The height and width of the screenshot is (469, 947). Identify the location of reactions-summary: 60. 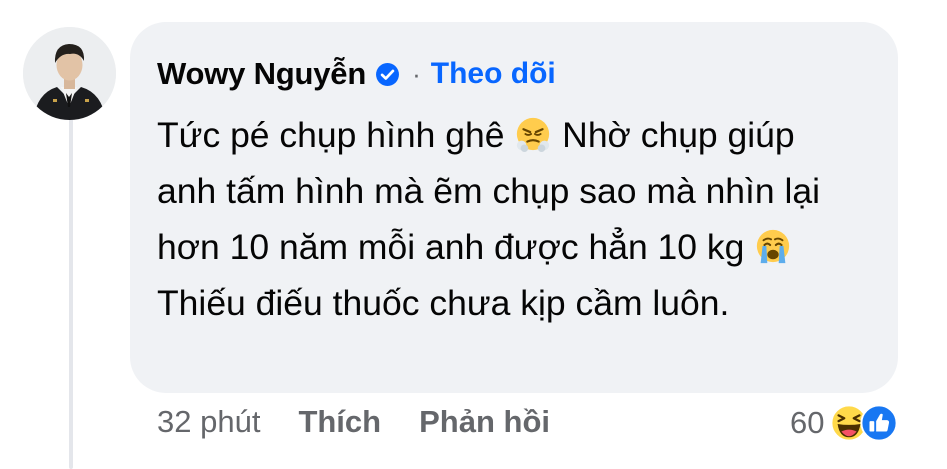
(846, 423).